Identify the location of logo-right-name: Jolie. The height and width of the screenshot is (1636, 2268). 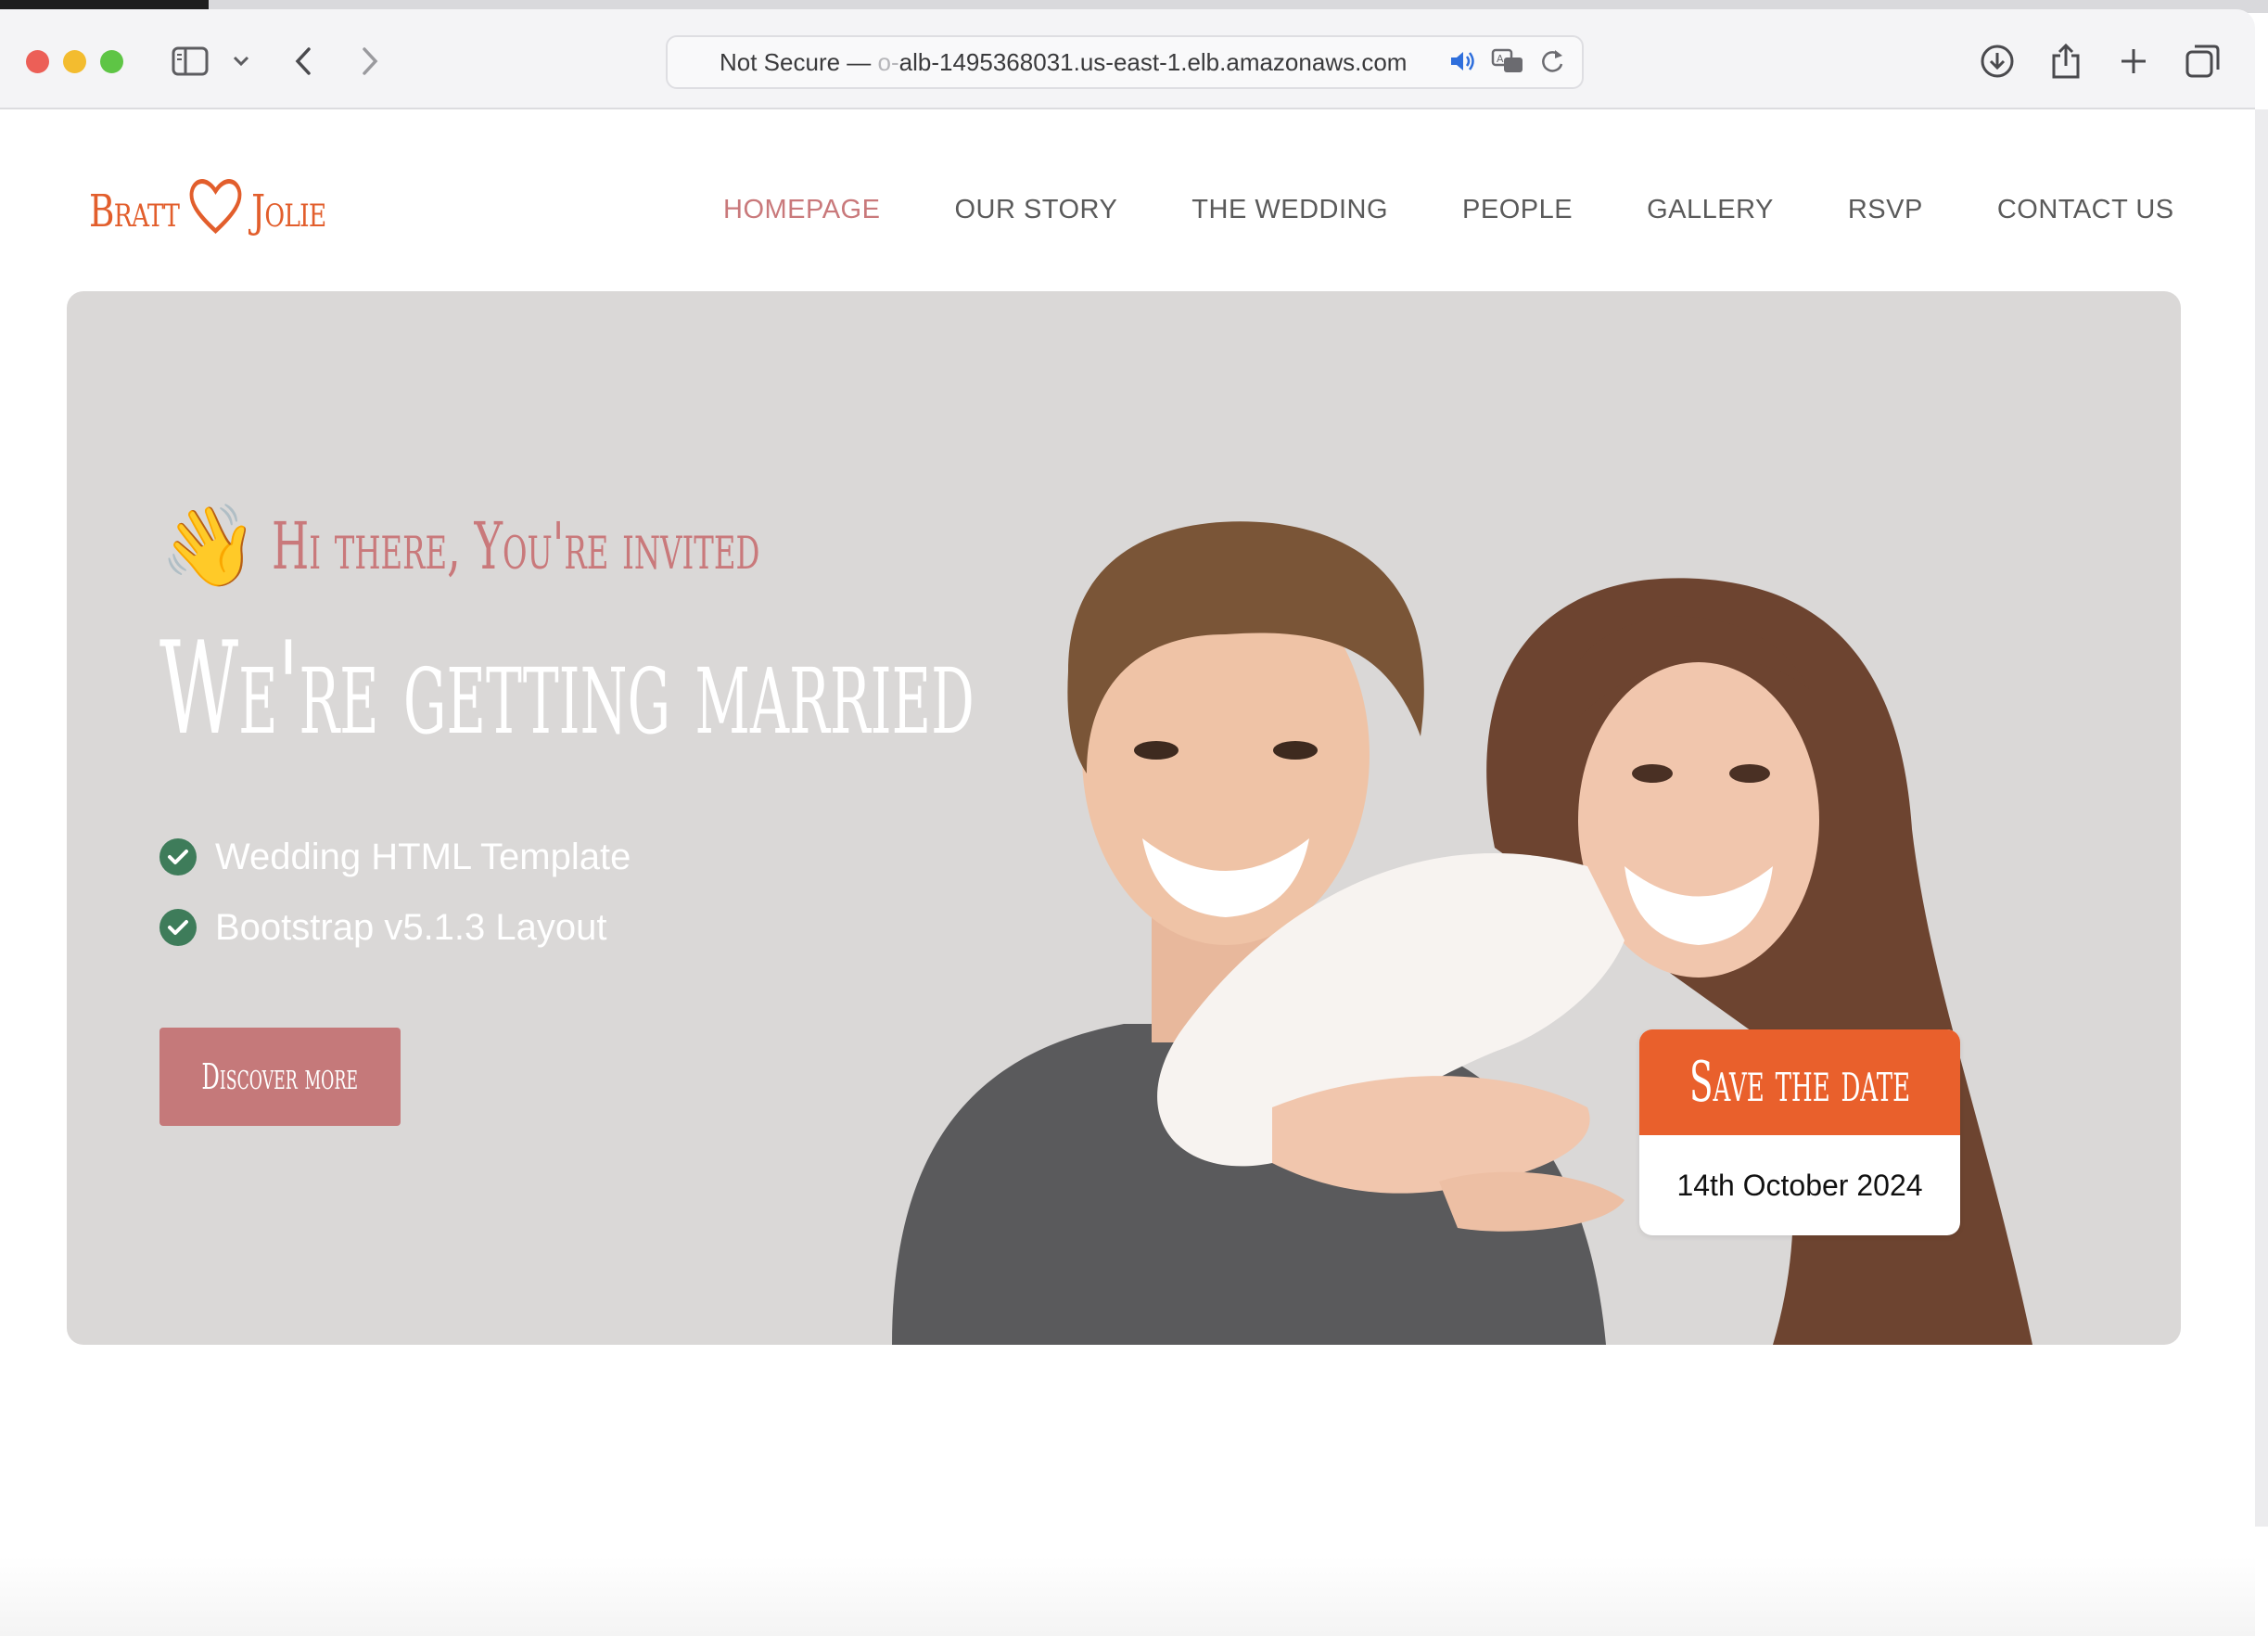
(288, 211).